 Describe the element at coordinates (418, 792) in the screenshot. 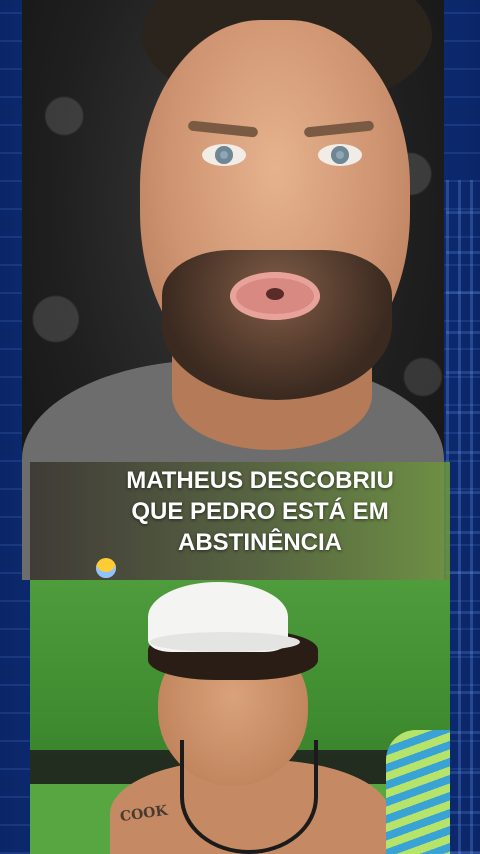

I see `striped-towel` at that location.